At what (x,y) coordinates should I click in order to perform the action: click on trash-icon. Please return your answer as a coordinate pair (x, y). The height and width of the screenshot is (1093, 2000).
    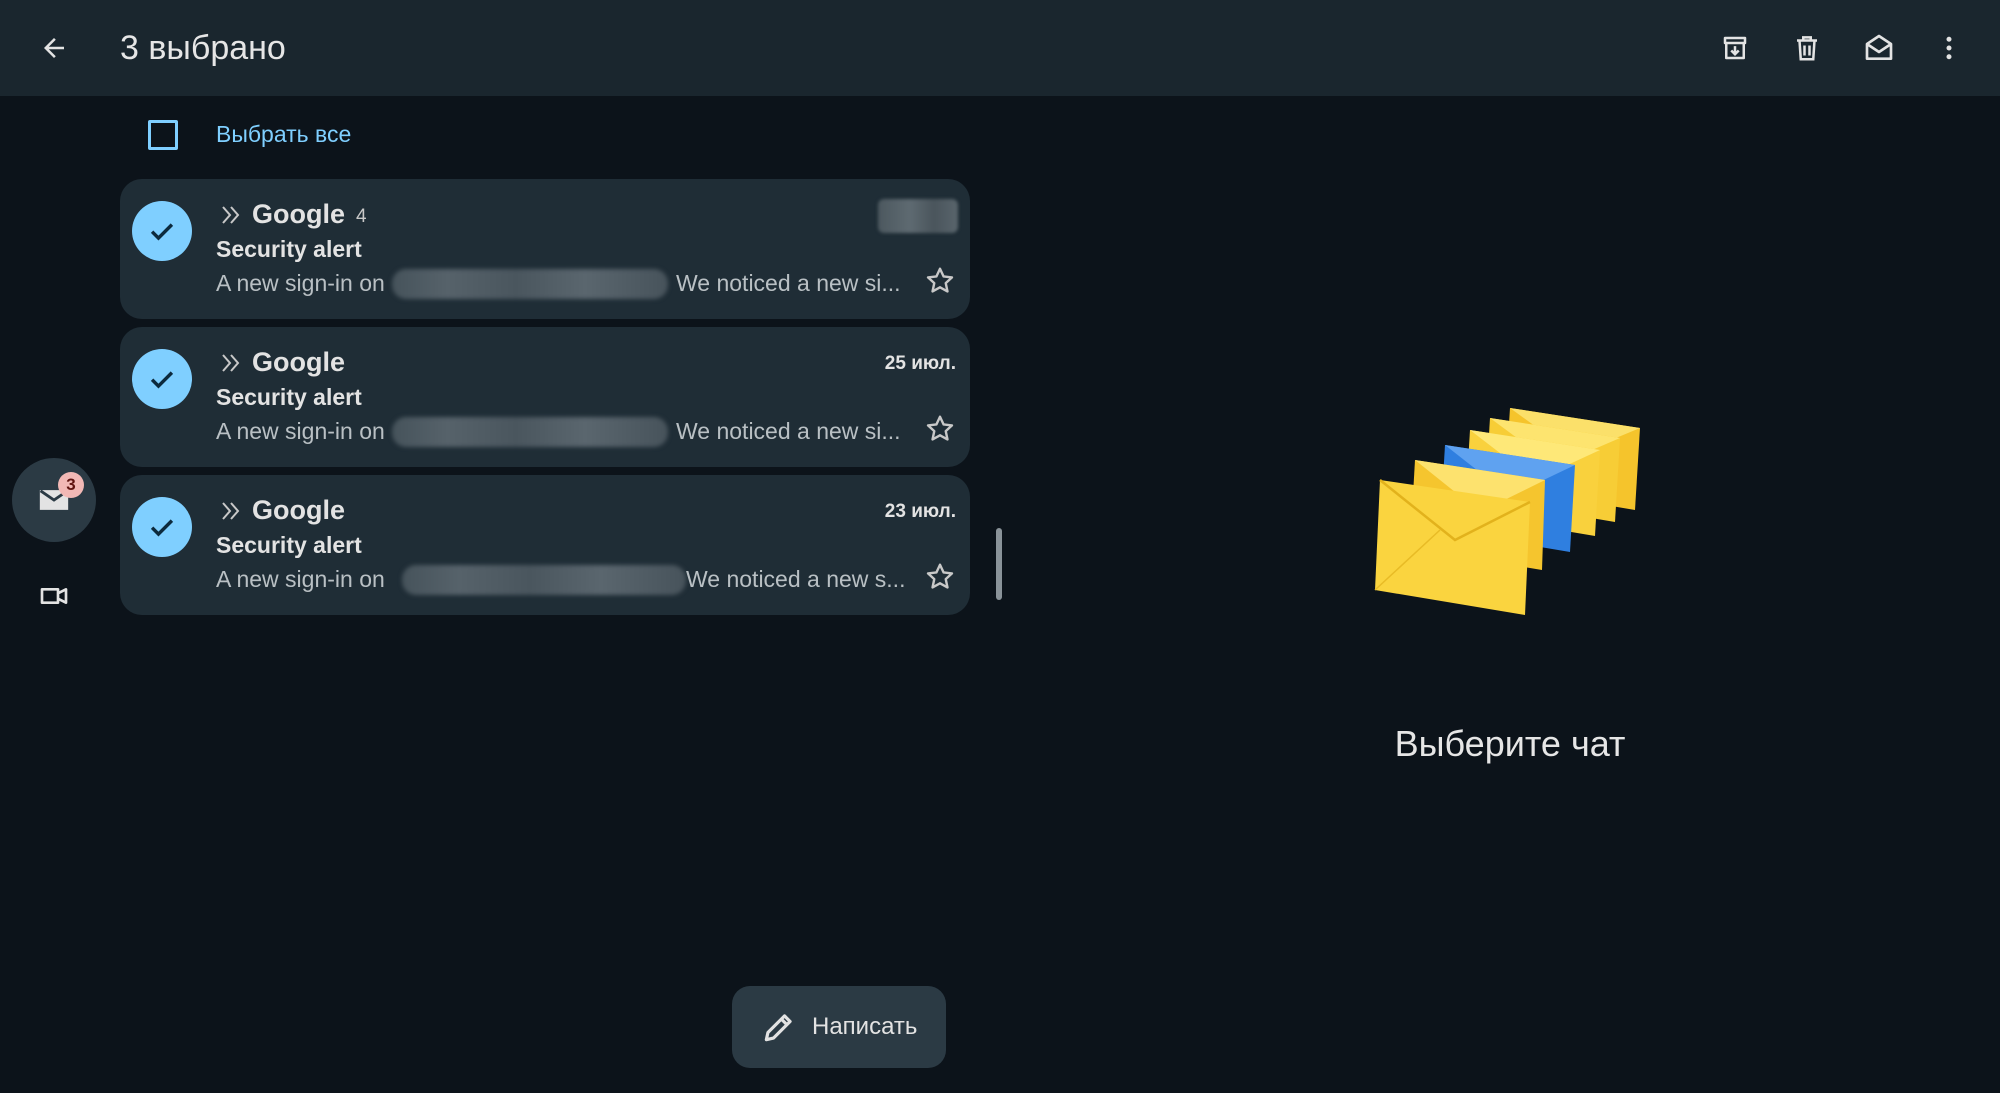
    Looking at the image, I should click on (1807, 48).